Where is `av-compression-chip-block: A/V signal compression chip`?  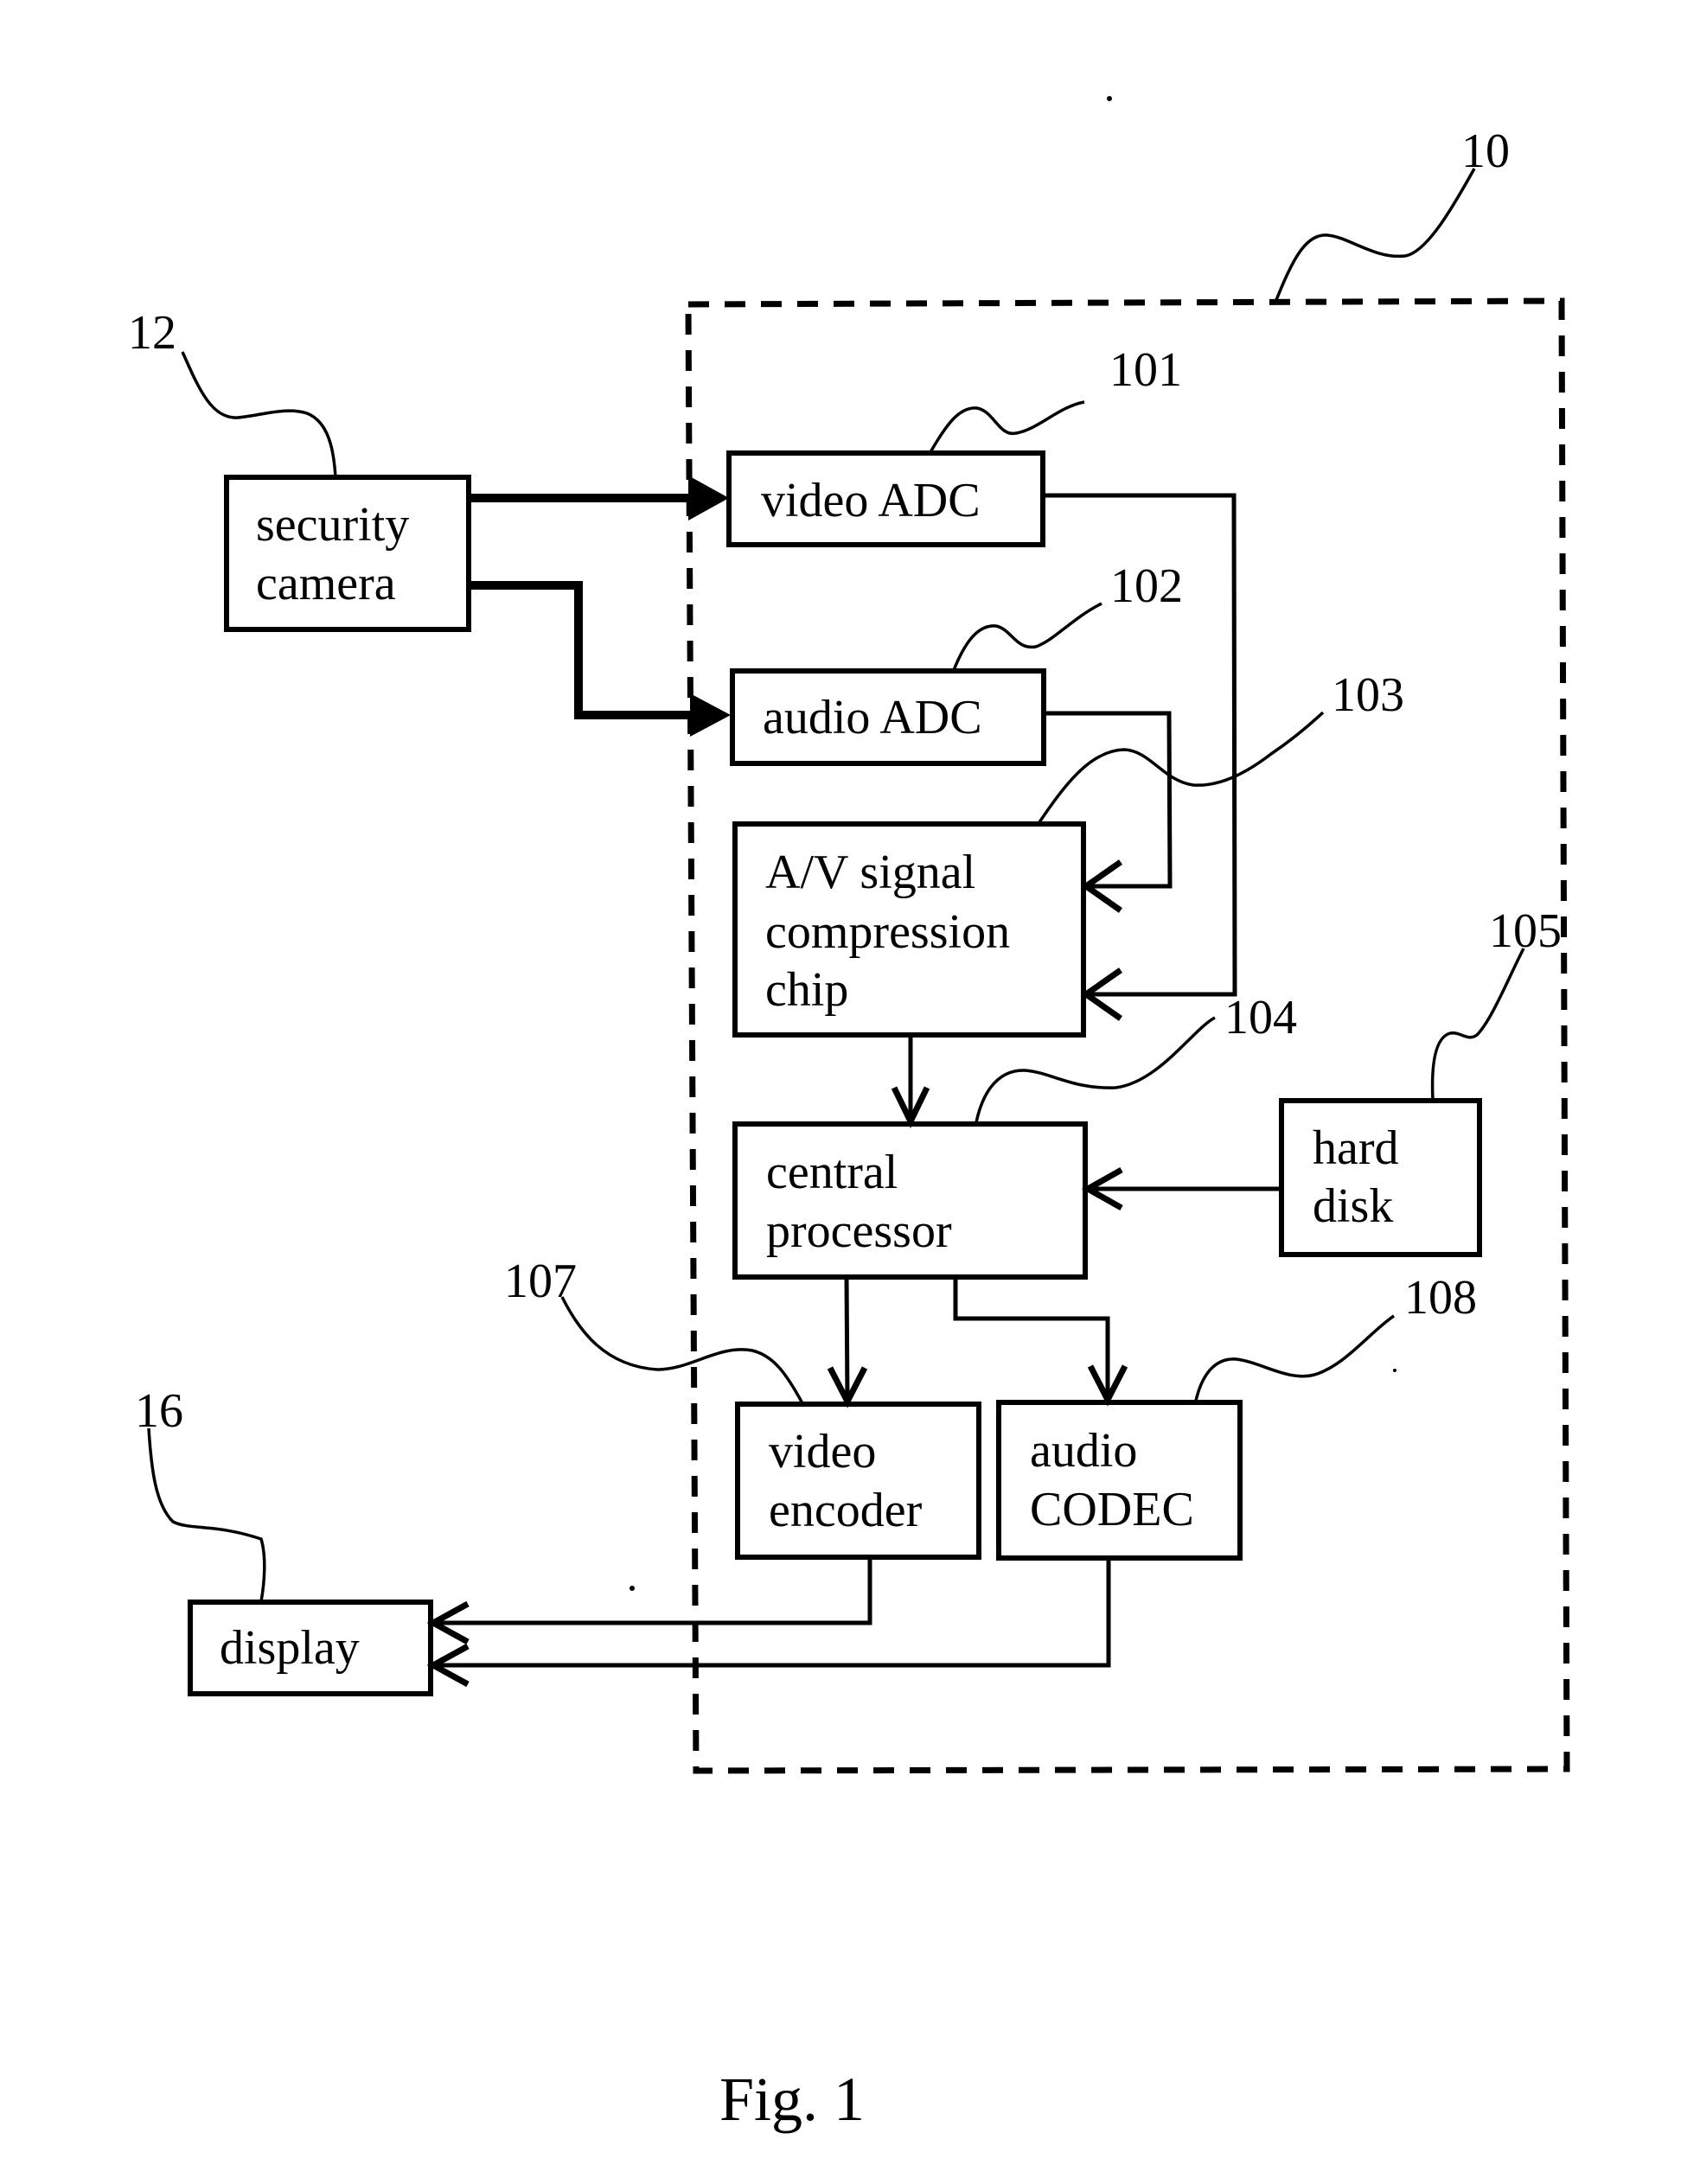 av-compression-chip-block: A/V signal compression chip is located at coordinates (909, 930).